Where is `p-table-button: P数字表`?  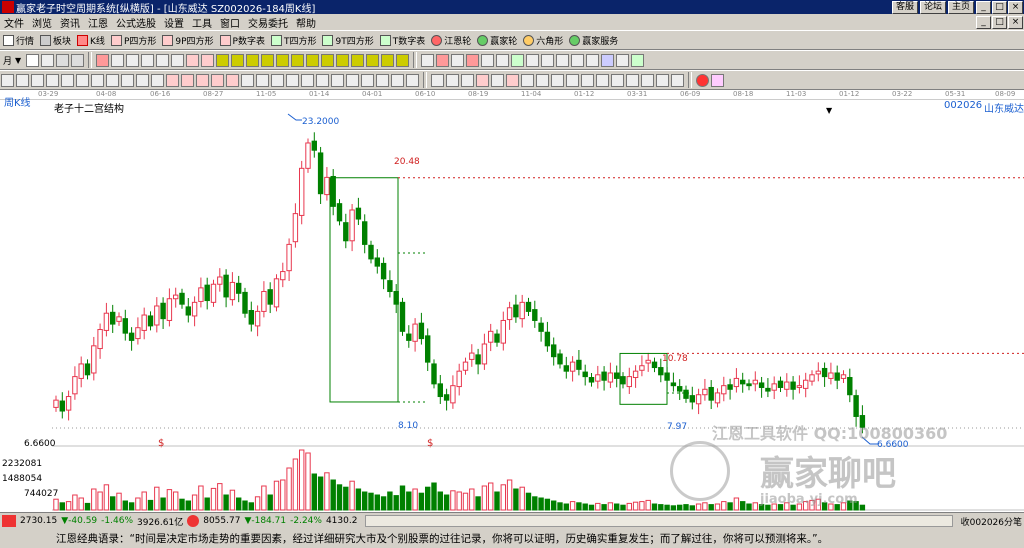
p-table-button: P数字表 is located at coordinates (242, 40).